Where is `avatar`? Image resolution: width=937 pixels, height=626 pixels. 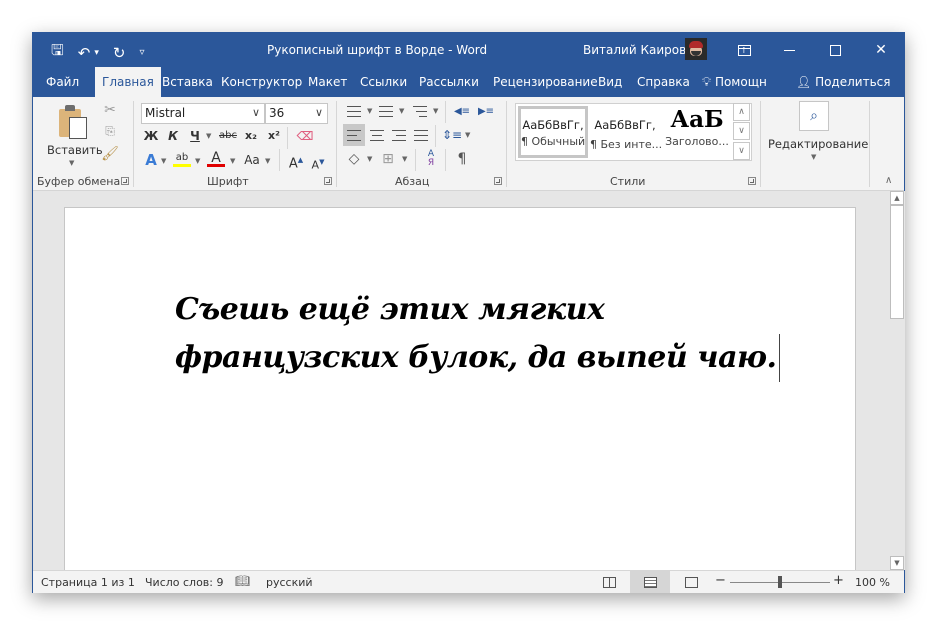 avatar is located at coordinates (696, 49).